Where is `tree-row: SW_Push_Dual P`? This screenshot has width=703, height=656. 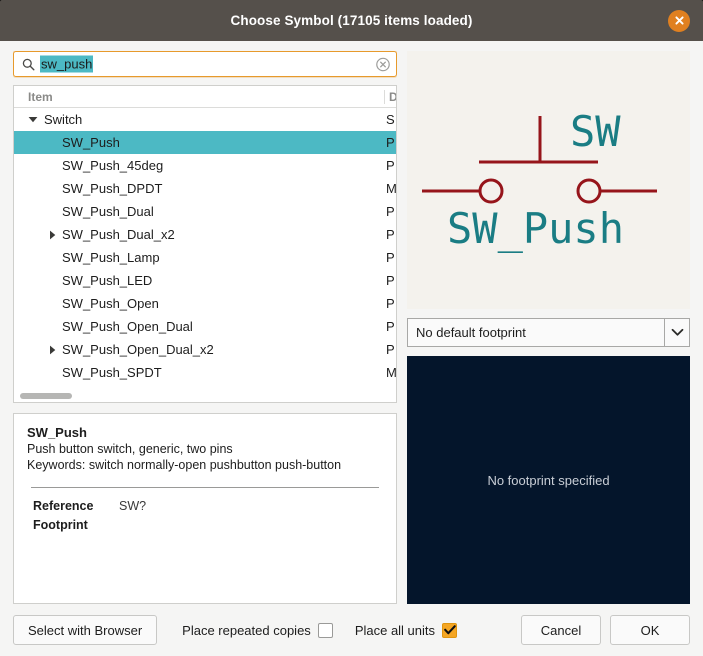 tree-row: SW_Push_Dual P is located at coordinates (205, 211).